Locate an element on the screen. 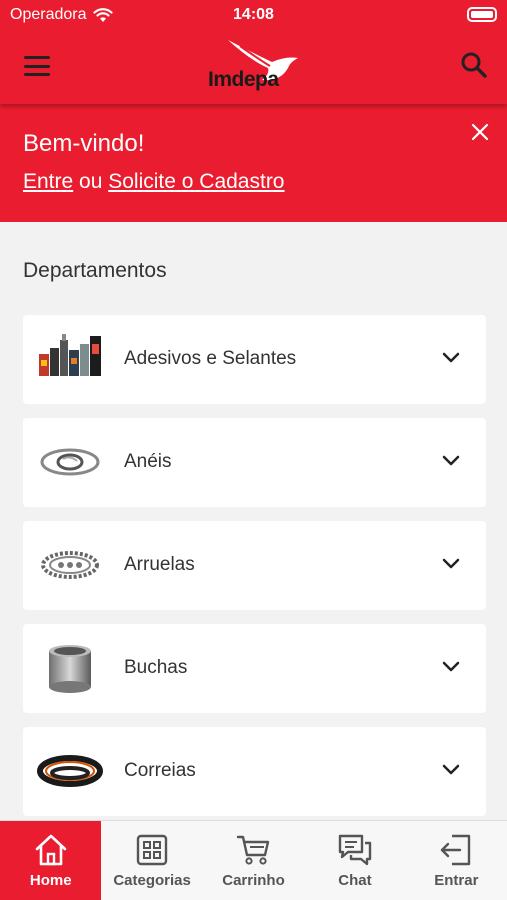 This screenshot has height=900, width=507. tab-label: Chat is located at coordinates (355, 880).